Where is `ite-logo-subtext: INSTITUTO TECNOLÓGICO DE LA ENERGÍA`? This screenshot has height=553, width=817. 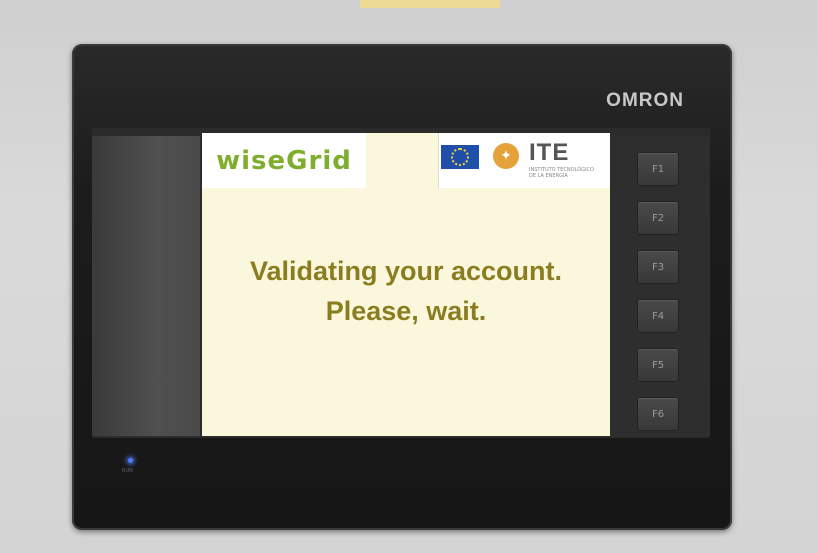
ite-logo-subtext: INSTITUTO TECNOLÓGICO DE LA ENERGÍA is located at coordinates (561, 173).